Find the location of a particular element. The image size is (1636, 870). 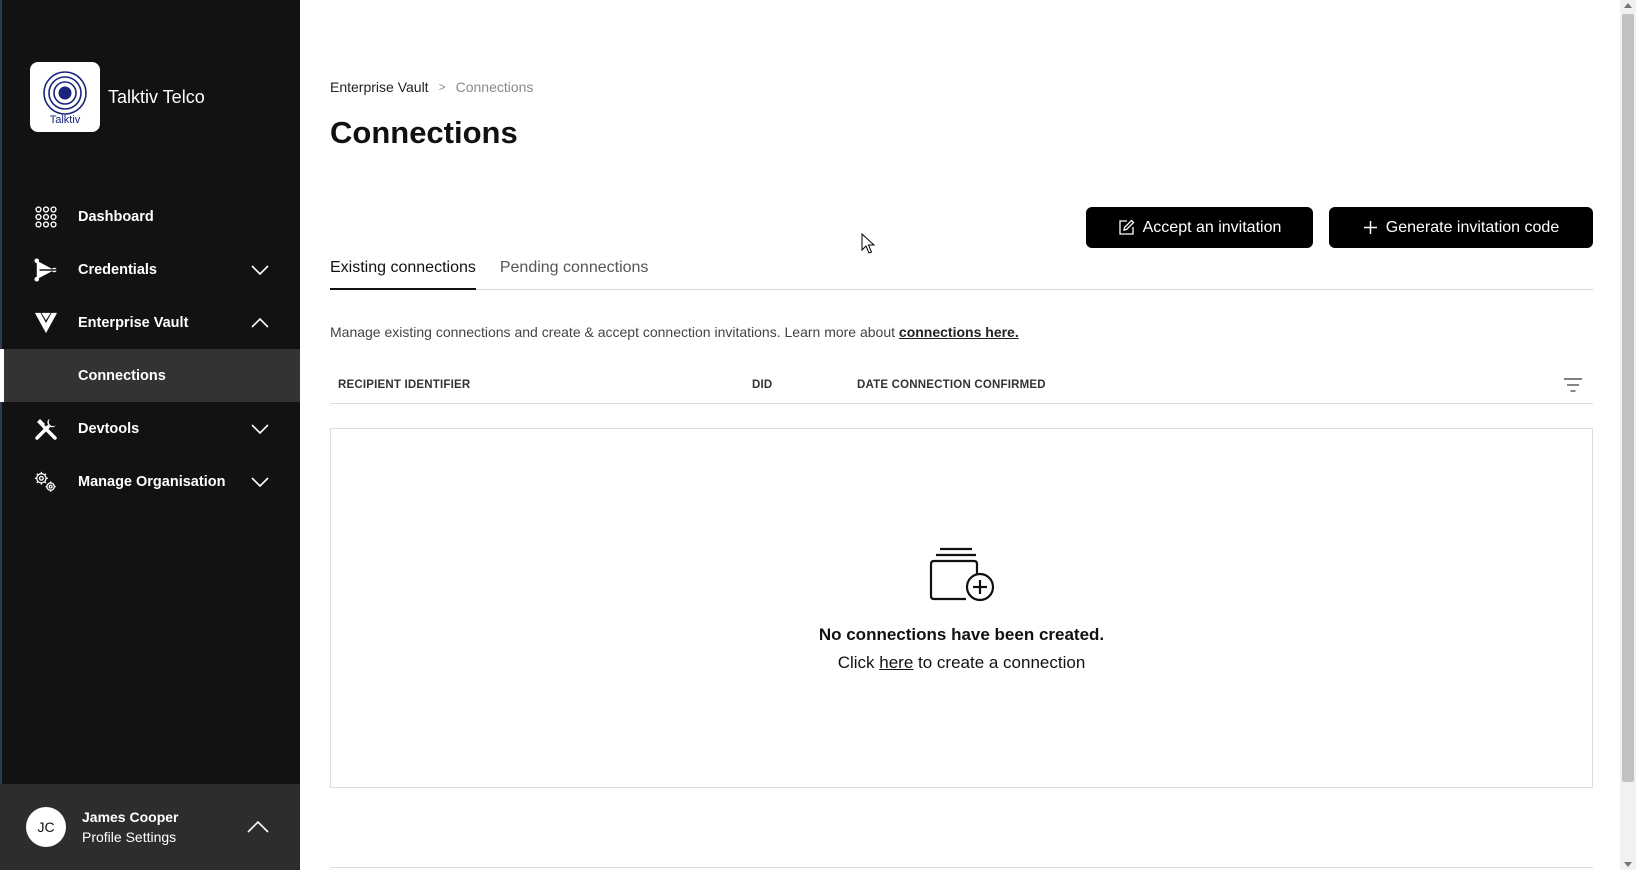

tab-existing-connections: Existing connections is located at coordinates (403, 270).